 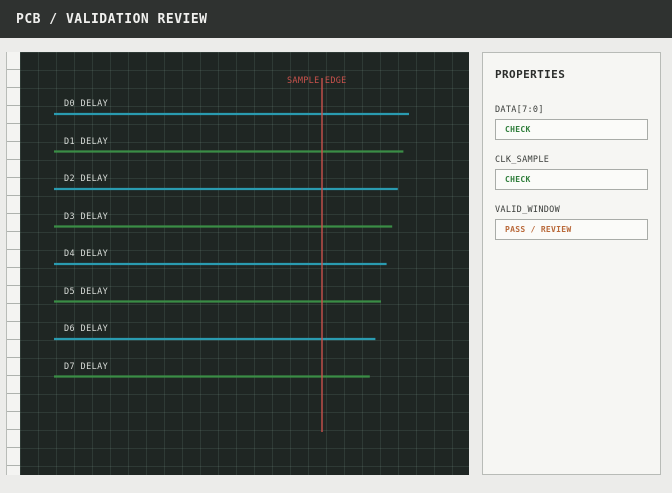 I want to click on prop-label-data: DATA[7:0], so click(x=519, y=110).